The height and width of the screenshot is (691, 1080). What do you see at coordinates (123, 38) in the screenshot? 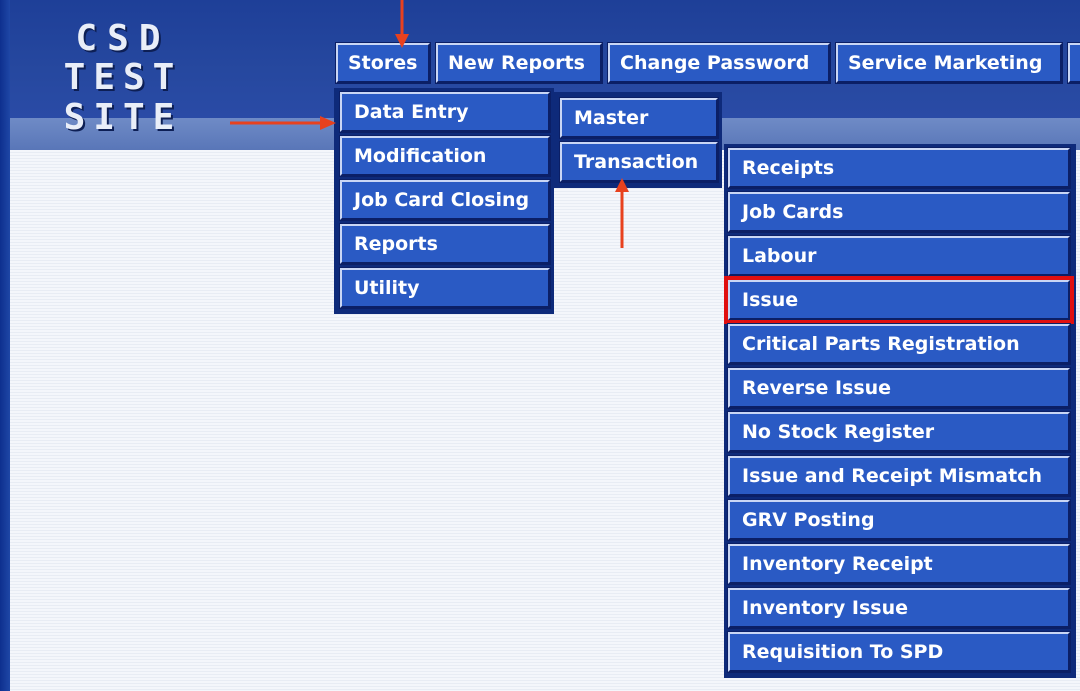
I see `logo-line-1: CSD` at bounding box center [123, 38].